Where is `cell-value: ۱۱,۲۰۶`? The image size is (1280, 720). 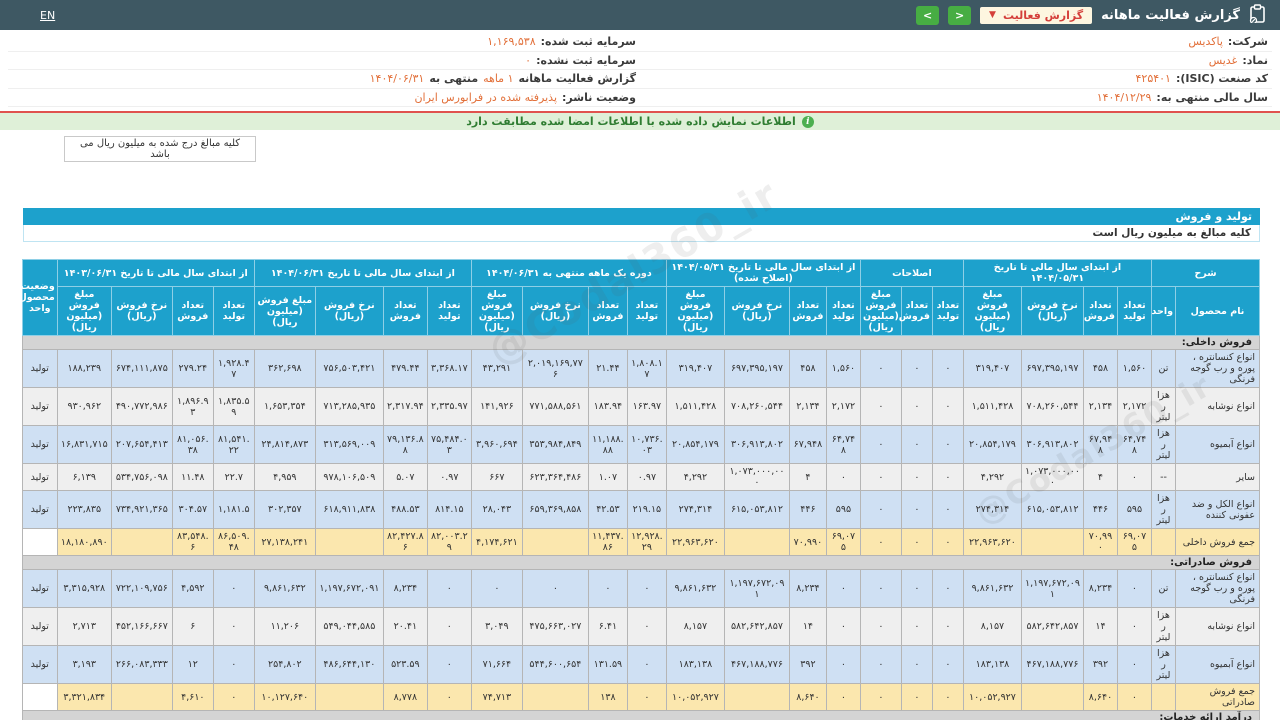
cell-value: ۱۱,۲۰۶ is located at coordinates (284, 626).